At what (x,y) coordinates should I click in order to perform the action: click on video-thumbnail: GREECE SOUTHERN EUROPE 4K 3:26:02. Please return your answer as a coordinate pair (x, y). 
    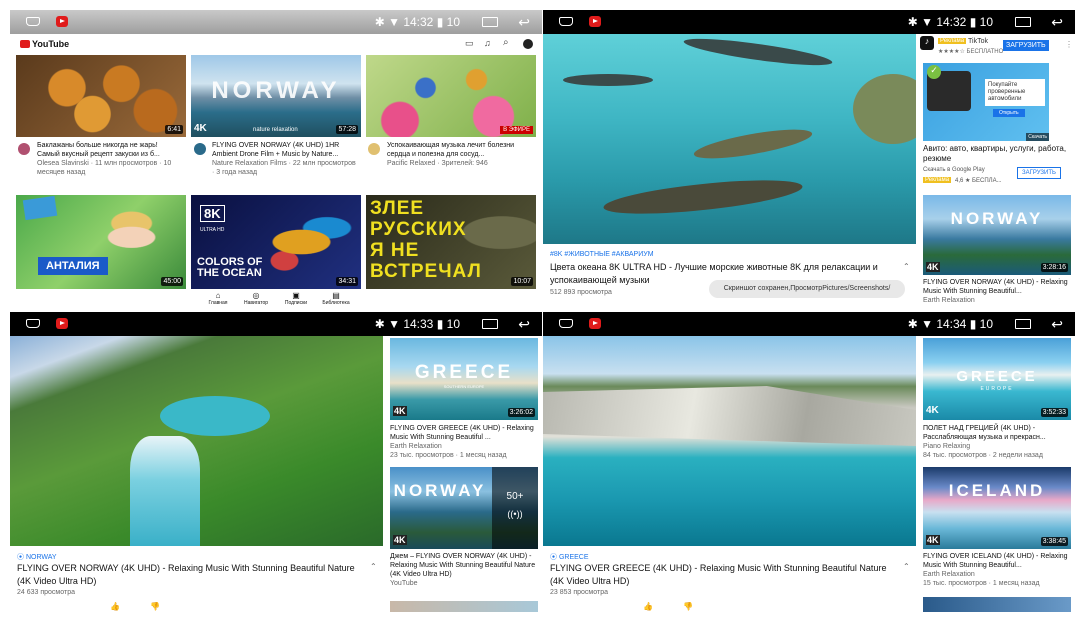
    Looking at the image, I should click on (464, 379).